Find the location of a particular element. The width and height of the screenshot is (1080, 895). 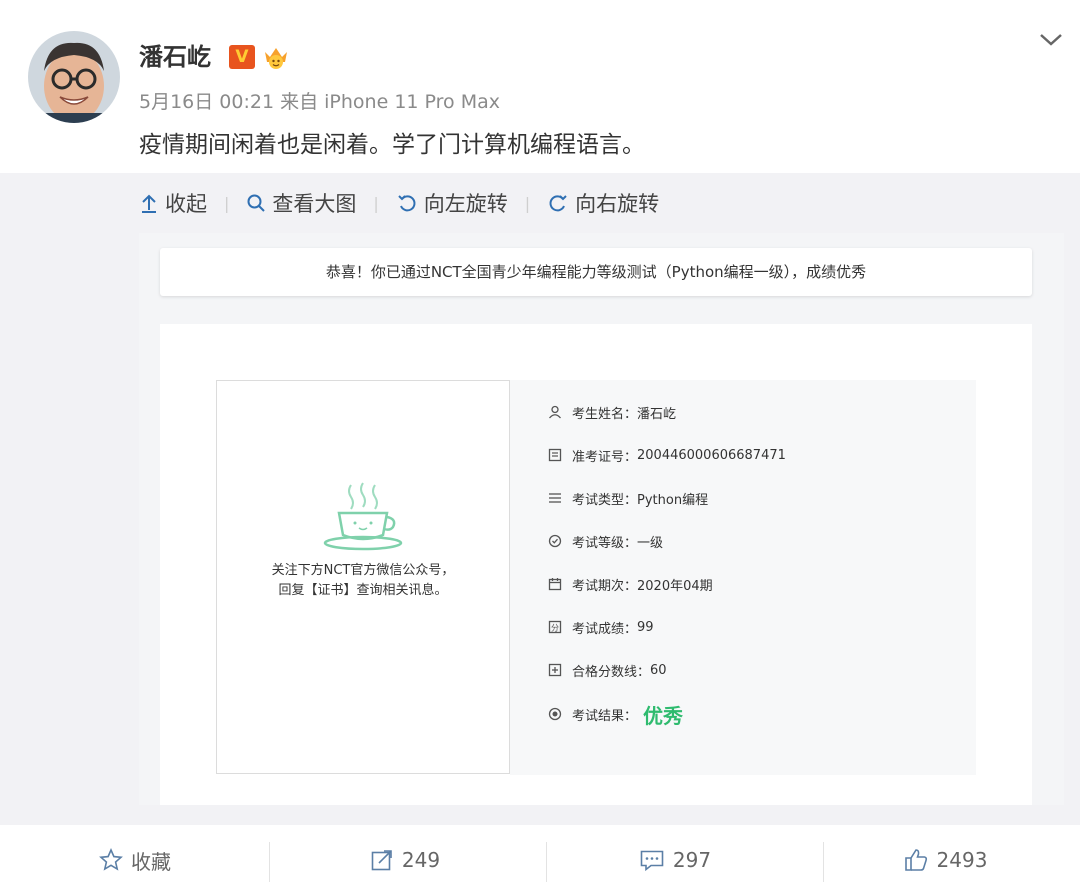

exam-field-ticket: 准考证号： 200446000606687471 is located at coordinates (667, 455).